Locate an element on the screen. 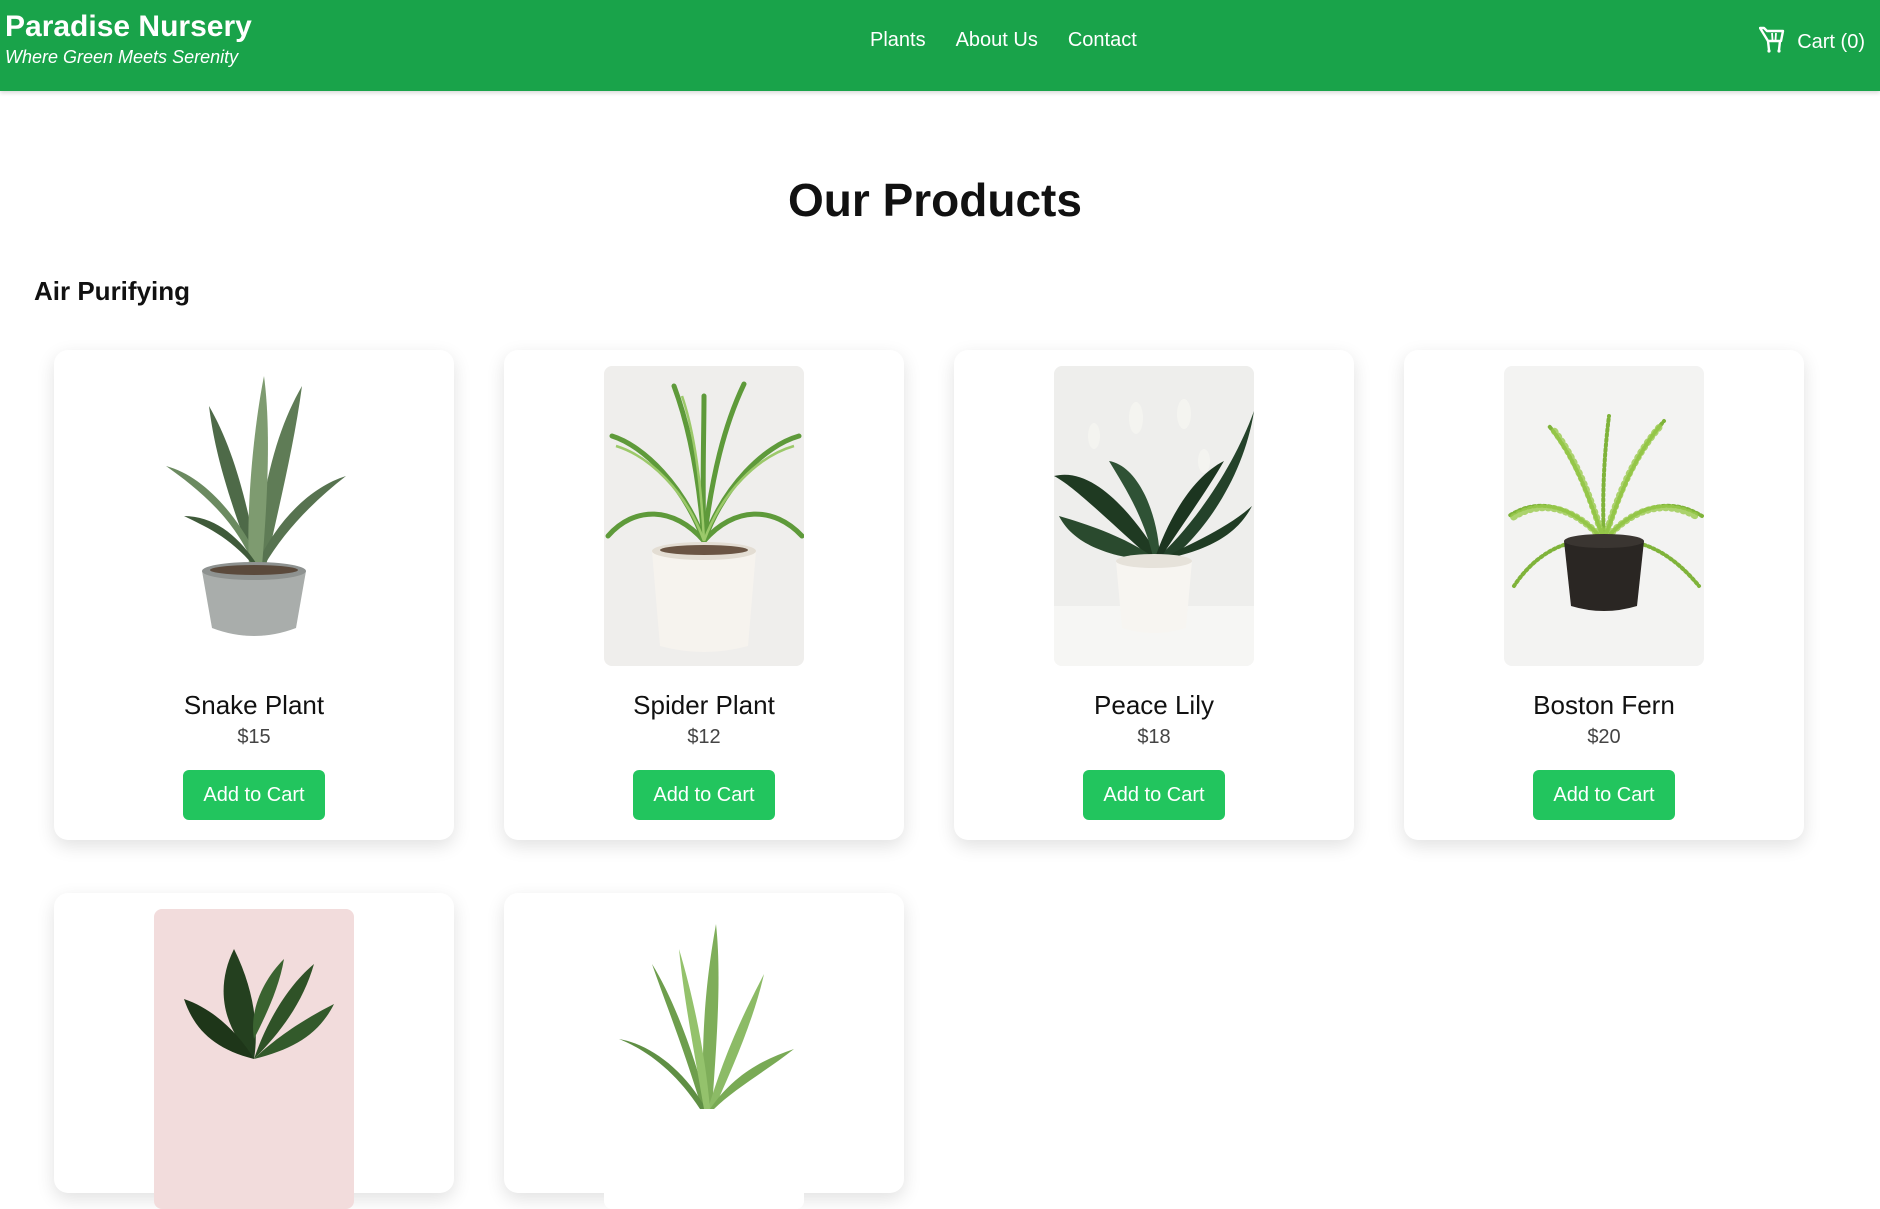 Image resolution: width=1880 pixels, height=1209 pixels. product-price: $18 is located at coordinates (1154, 737).